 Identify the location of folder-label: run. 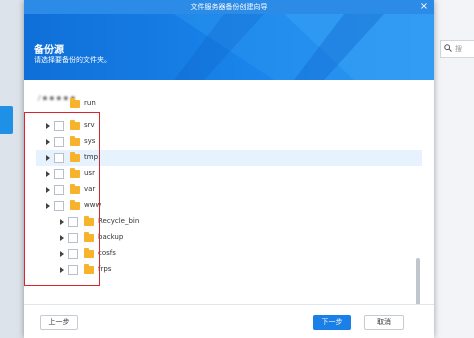
(90, 103).